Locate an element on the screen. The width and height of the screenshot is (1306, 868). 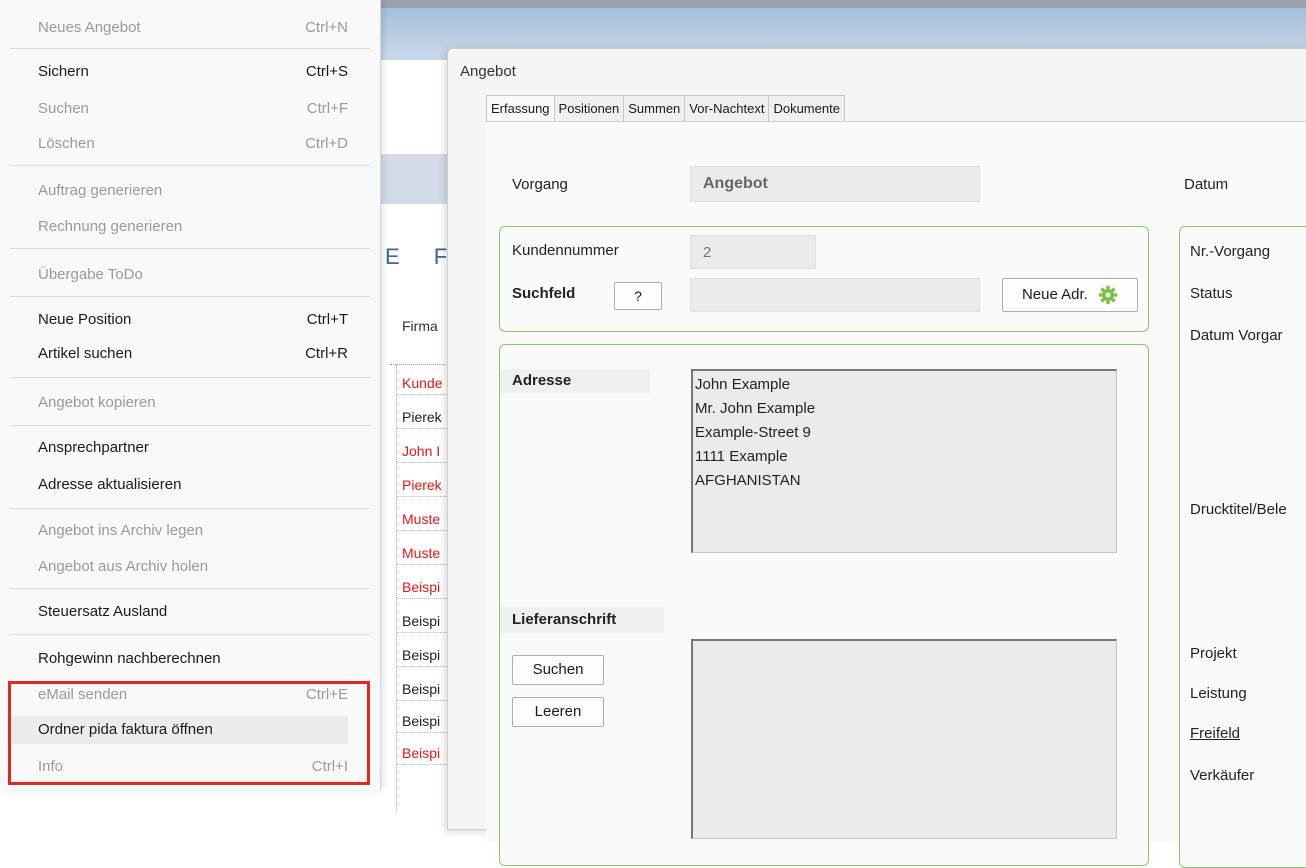
menu-item-label: Auftrag generieren is located at coordinates (100, 190).